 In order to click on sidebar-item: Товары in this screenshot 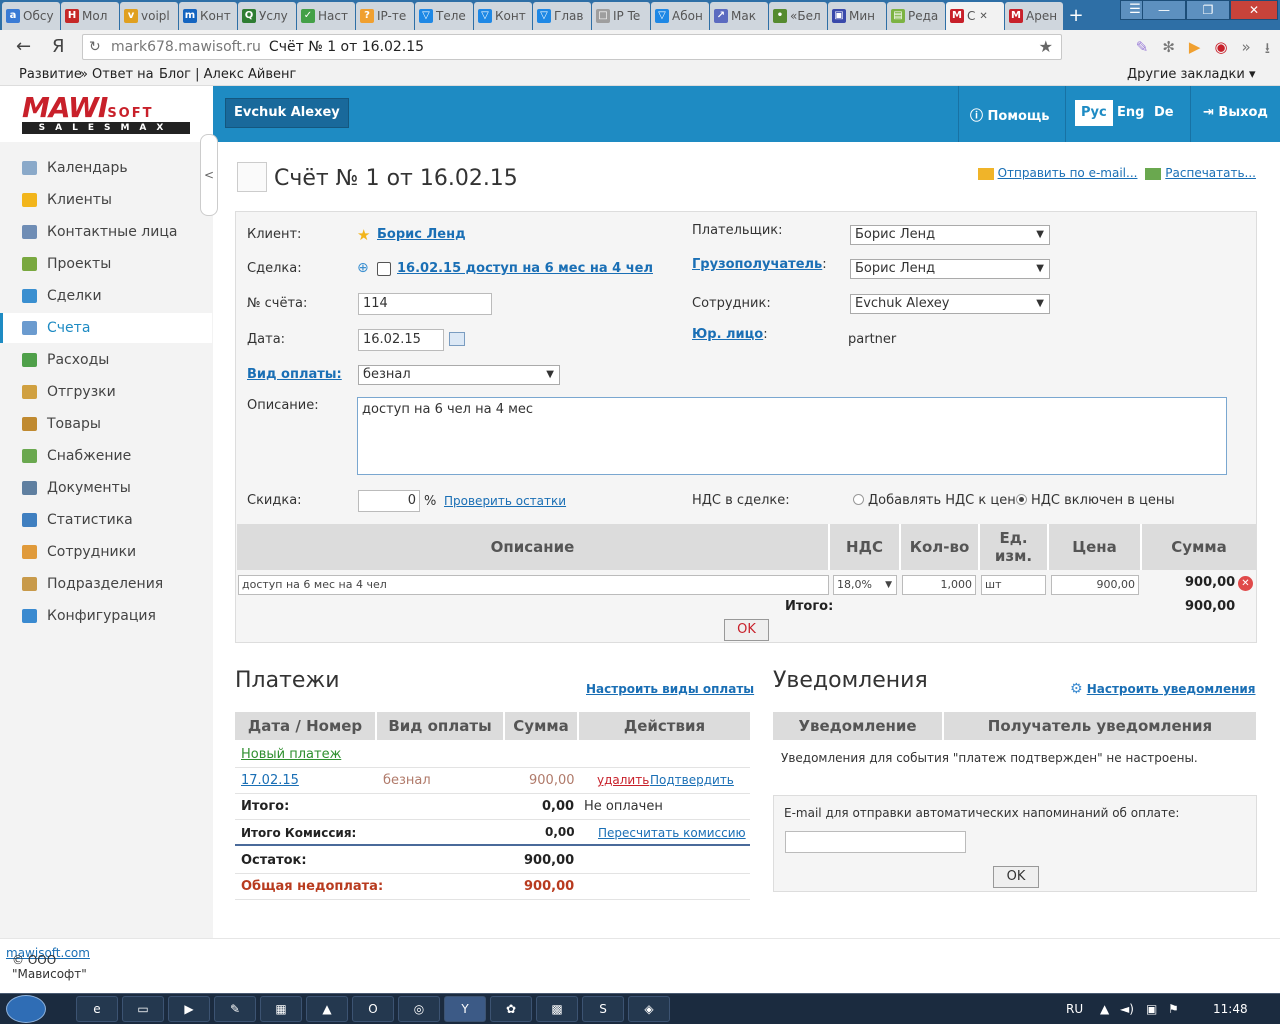, I will do `click(106, 424)`.